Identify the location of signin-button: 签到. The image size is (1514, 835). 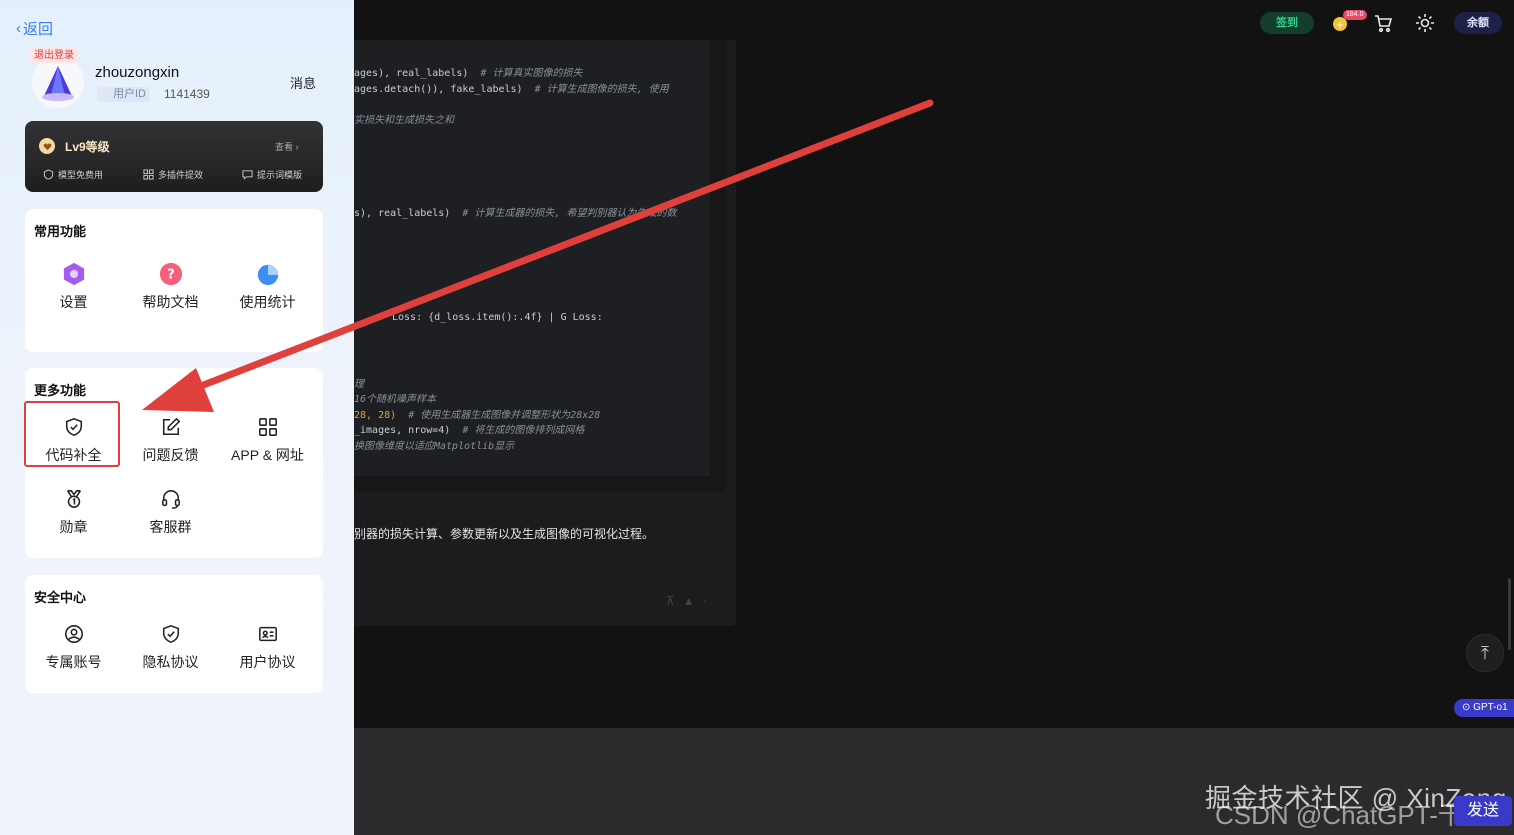
(1287, 23).